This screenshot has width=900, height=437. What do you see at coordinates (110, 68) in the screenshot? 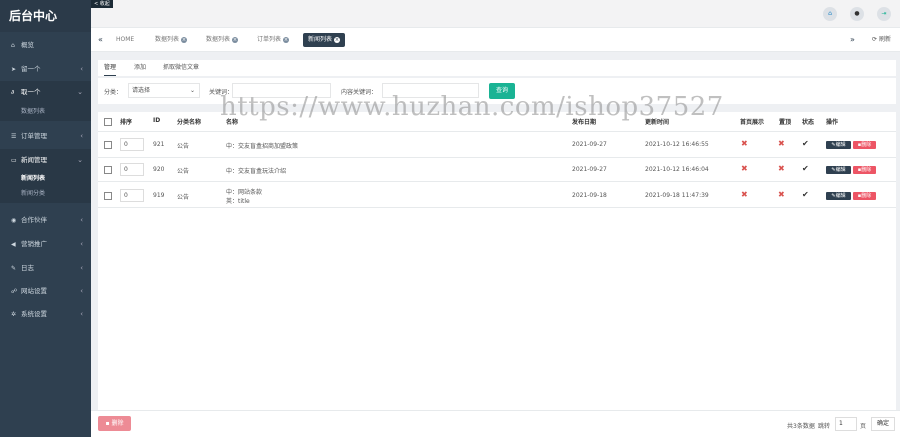
I see `subtab-manage: 管理` at bounding box center [110, 68].